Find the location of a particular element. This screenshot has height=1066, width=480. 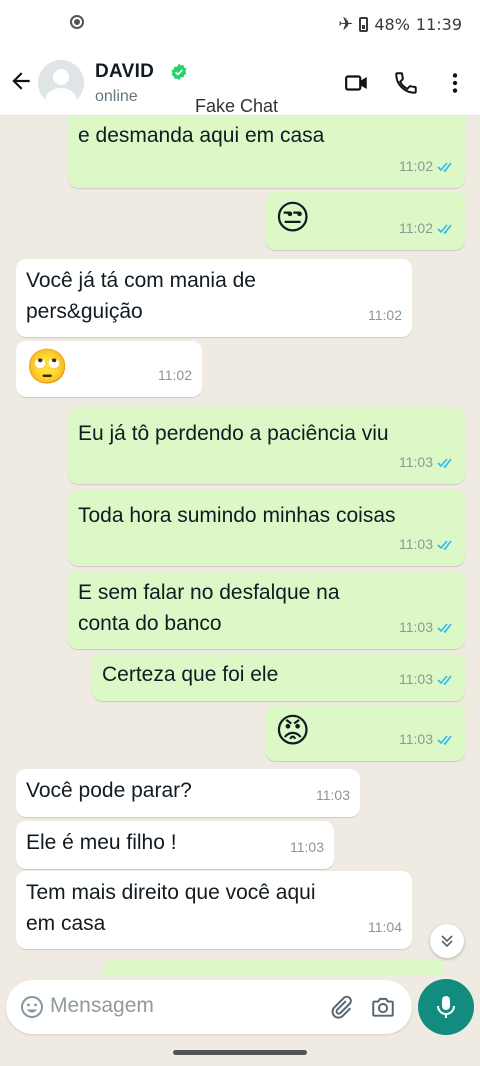

message-incoming: Você pode parar? 11:03 is located at coordinates (188, 793).